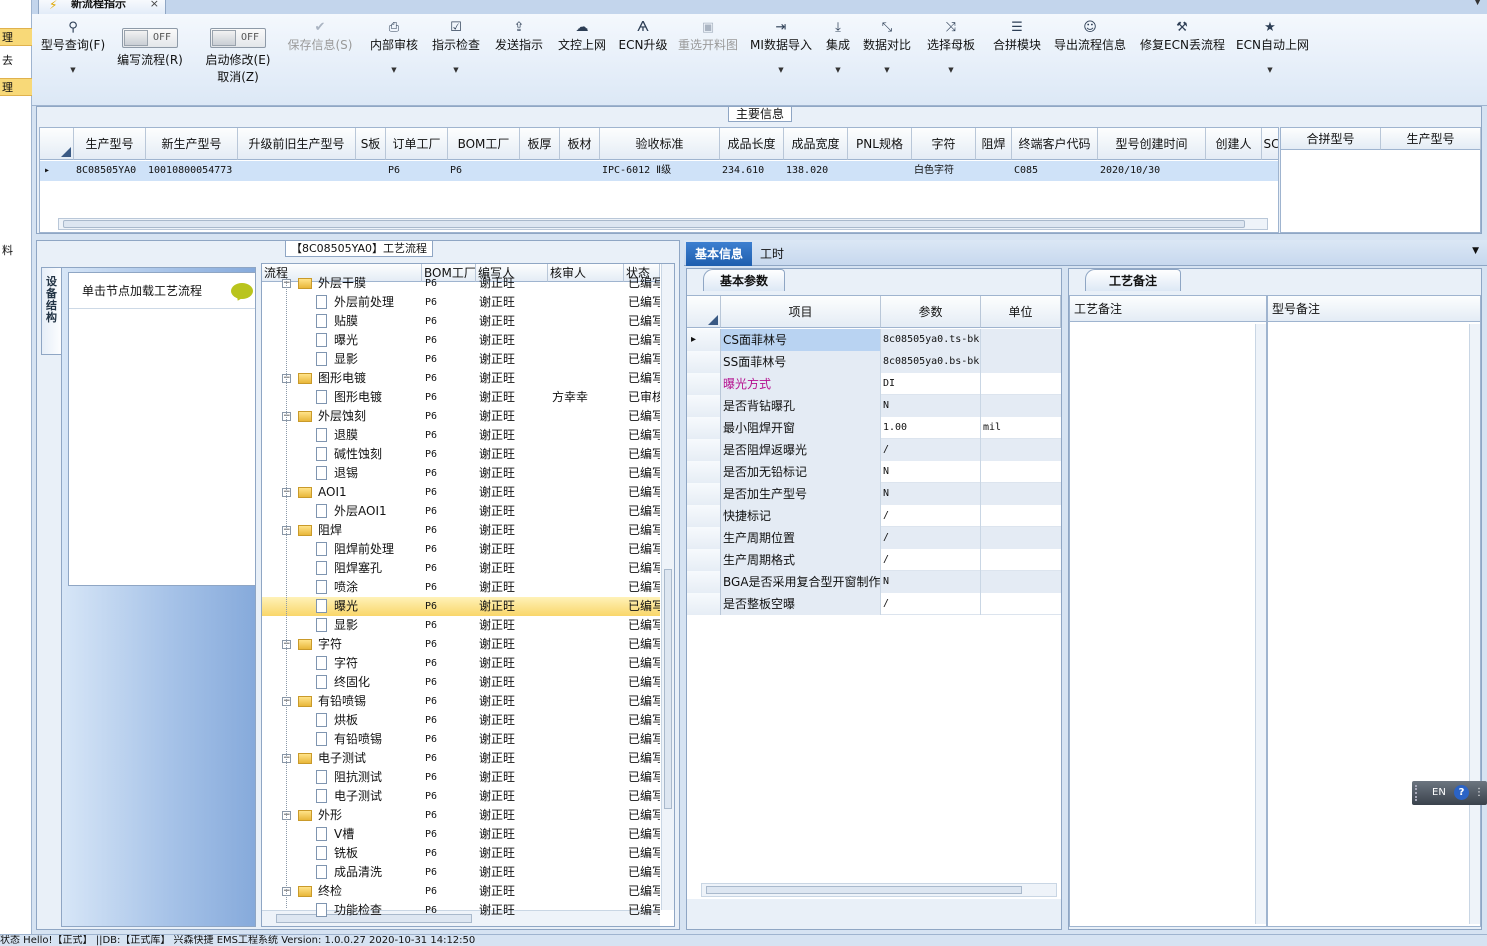  What do you see at coordinates (1479, 793) in the screenshot?
I see `menu-icon: ⋮` at bounding box center [1479, 793].